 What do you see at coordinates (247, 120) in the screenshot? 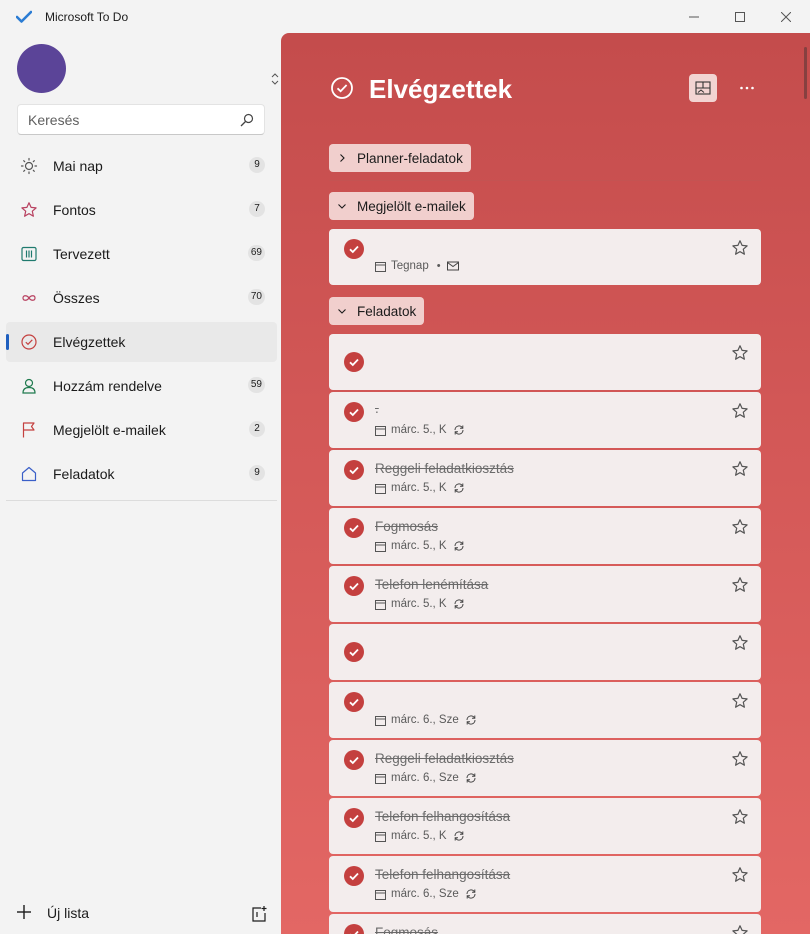
I see `search-icon` at bounding box center [247, 120].